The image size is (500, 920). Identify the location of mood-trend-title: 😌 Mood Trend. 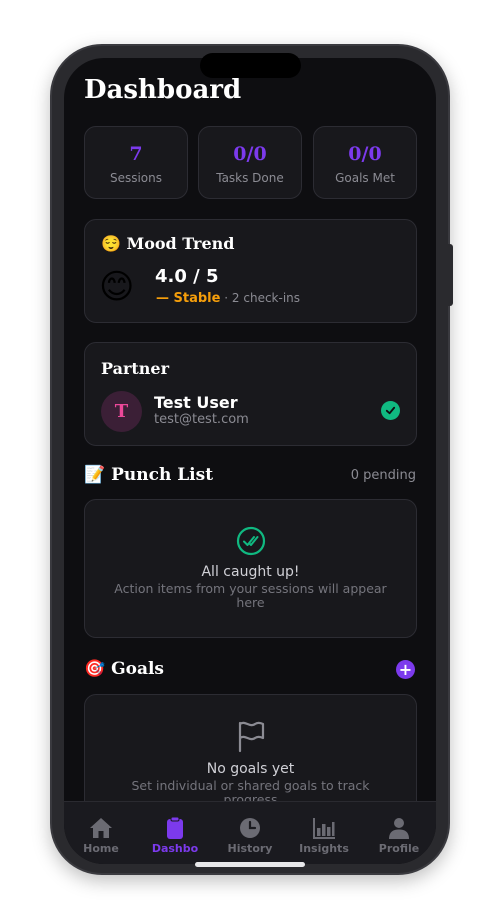
(168, 243).